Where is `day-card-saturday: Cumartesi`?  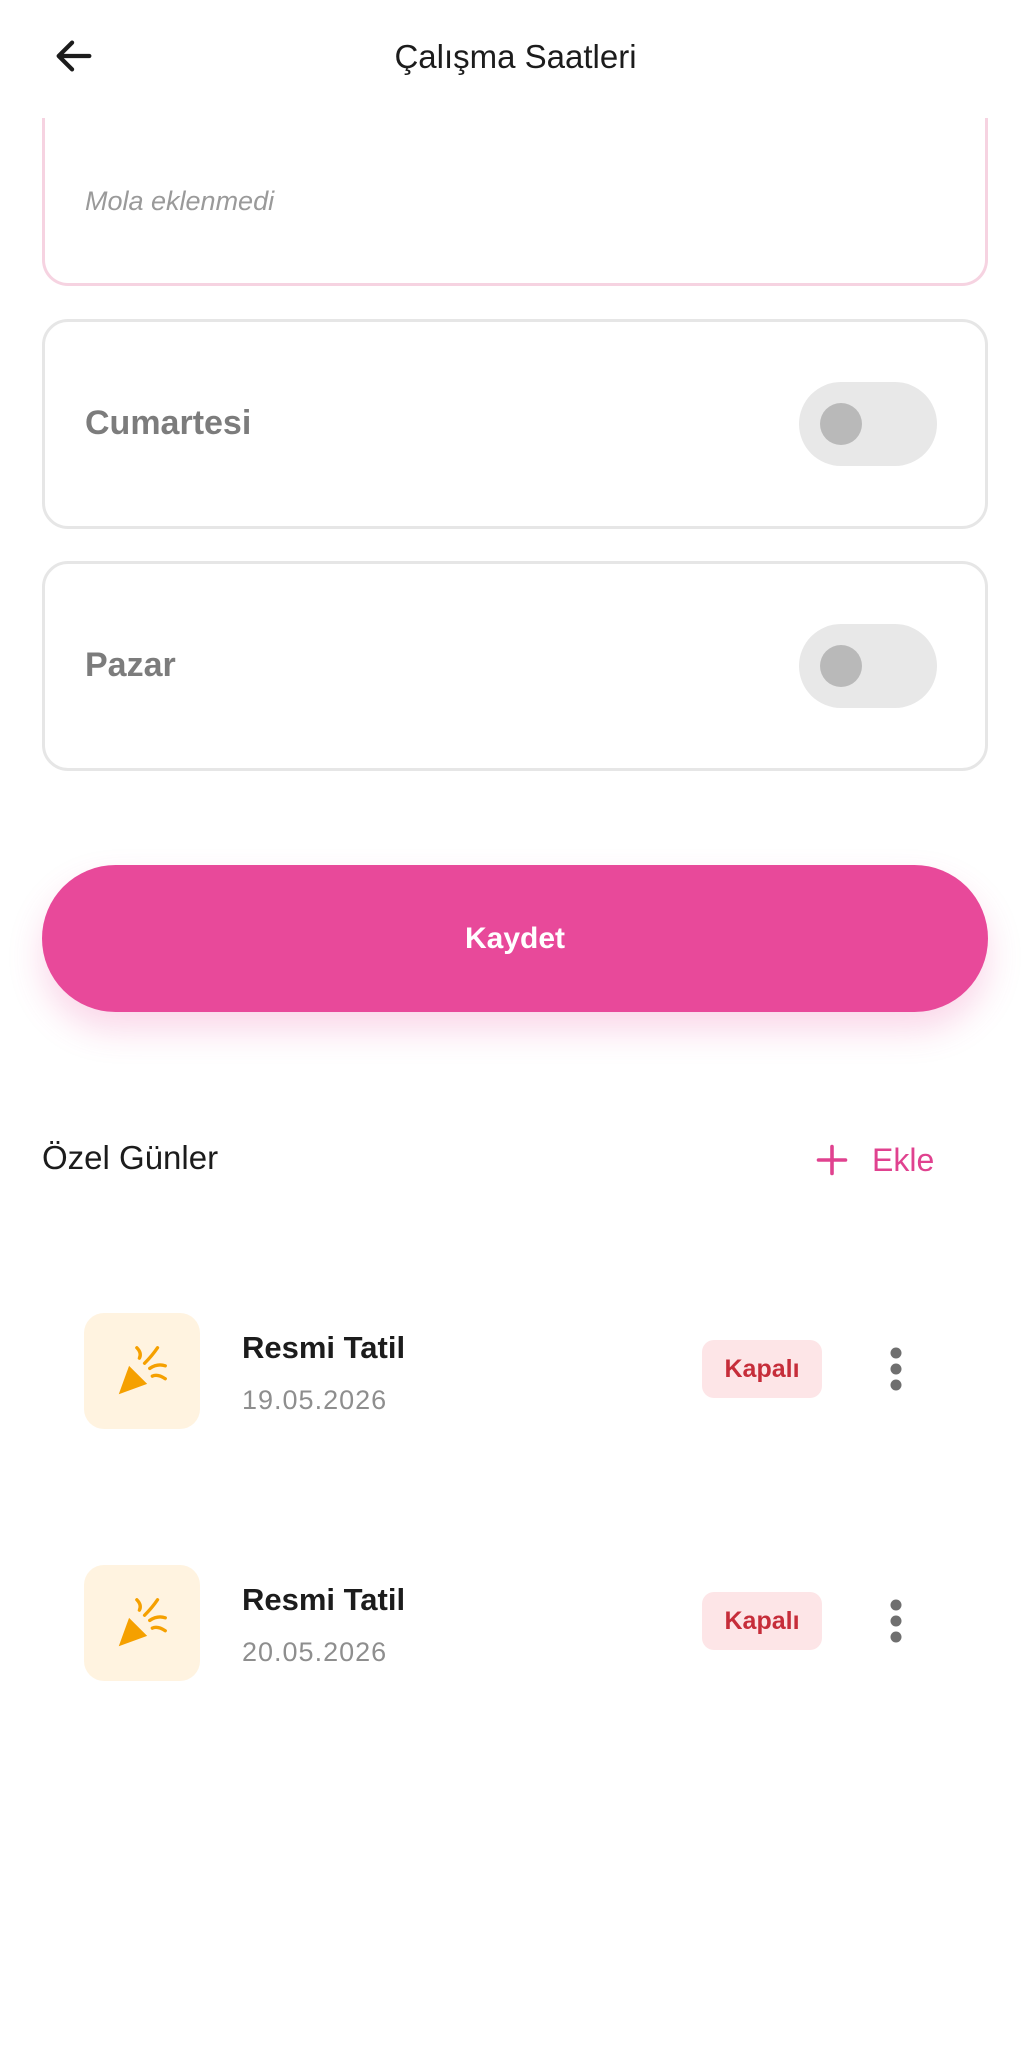
day-card-saturday: Cumartesi is located at coordinates (515, 424).